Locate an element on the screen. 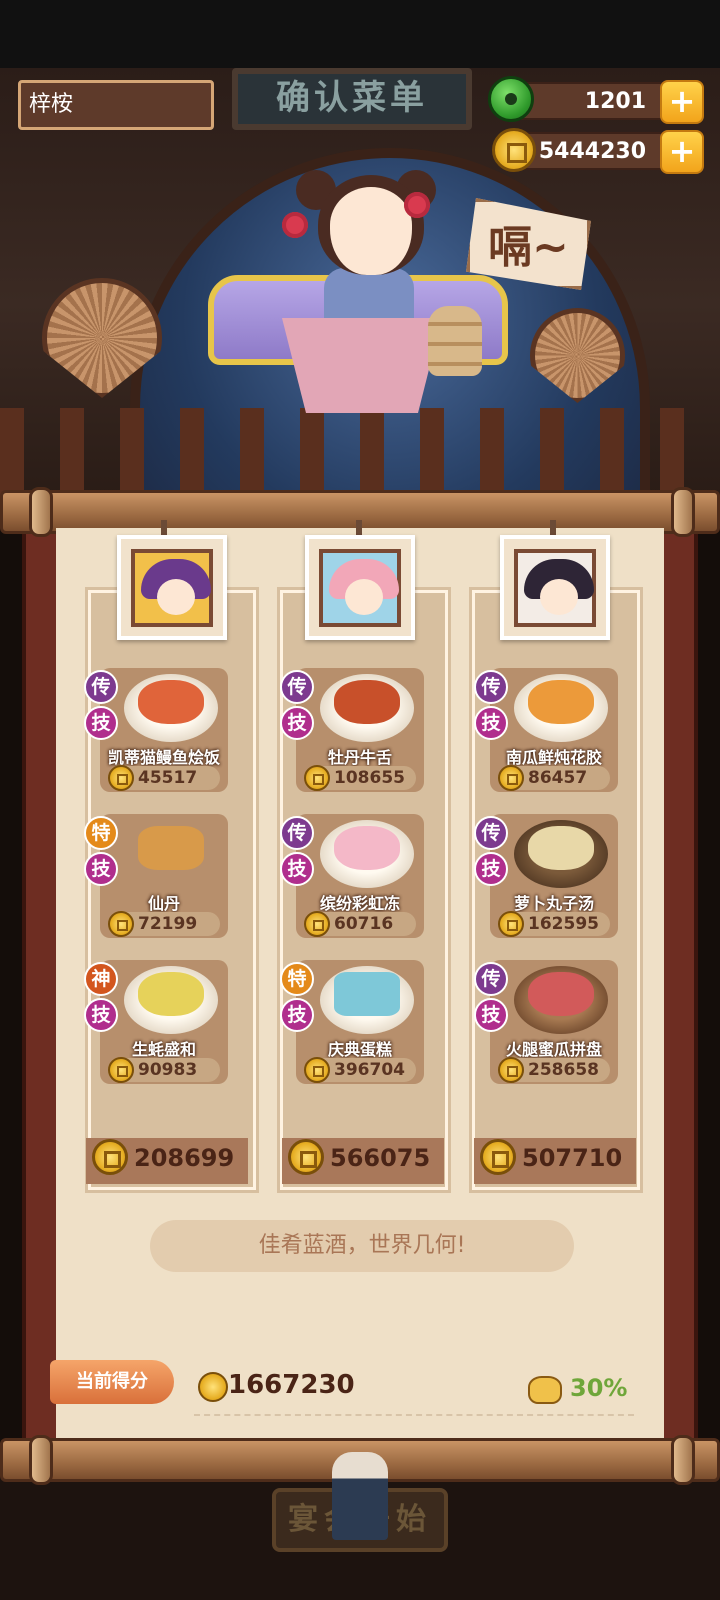  dish-card: 南瓜鲜炖花胶 86457 is located at coordinates (554, 730).